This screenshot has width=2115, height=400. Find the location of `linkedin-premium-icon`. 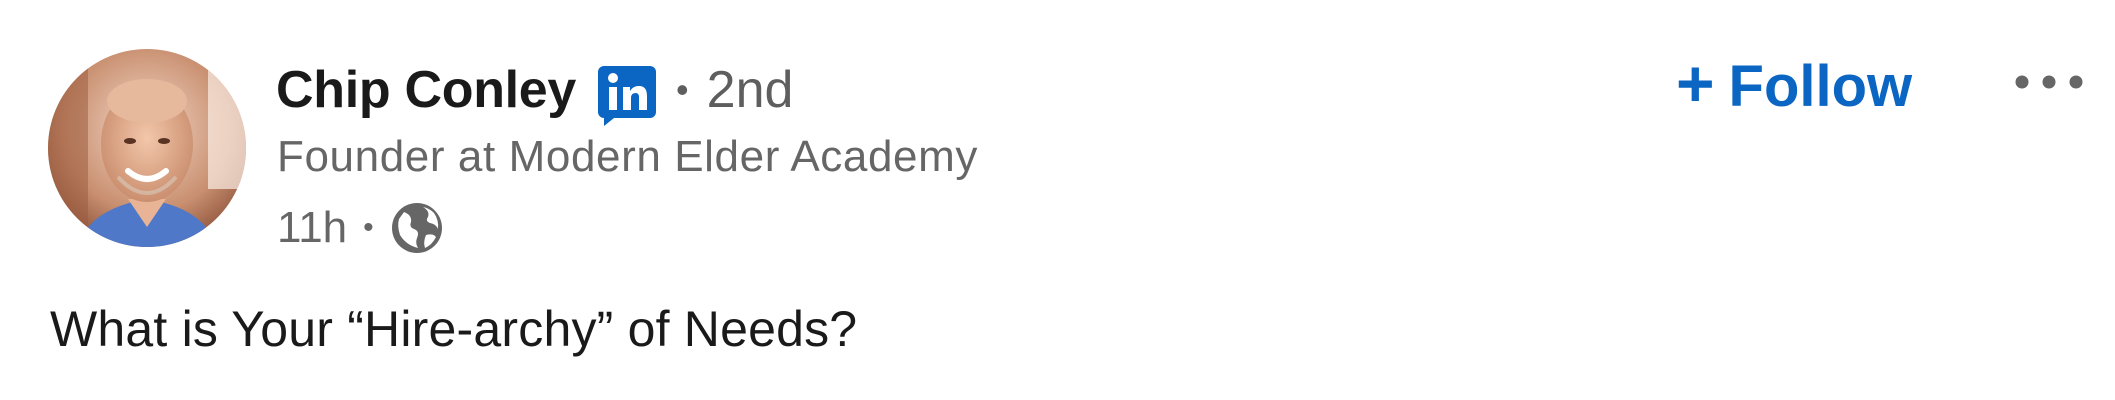

linkedin-premium-icon is located at coordinates (627, 96).